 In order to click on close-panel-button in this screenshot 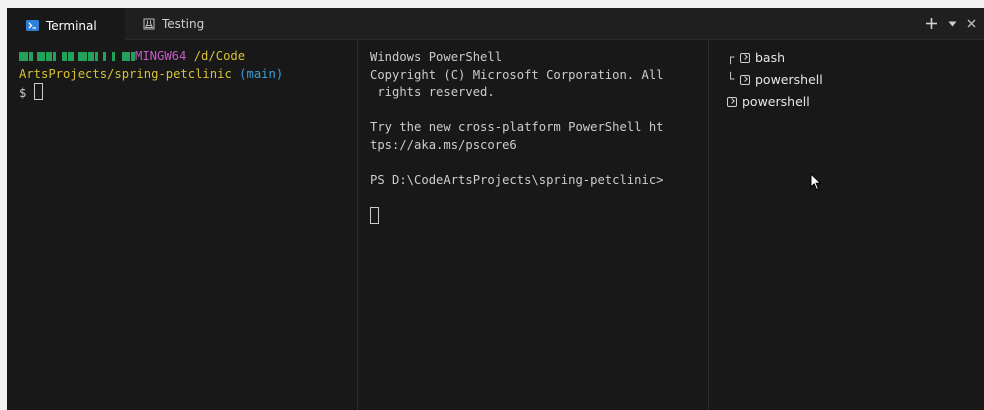, I will do `click(971, 23)`.